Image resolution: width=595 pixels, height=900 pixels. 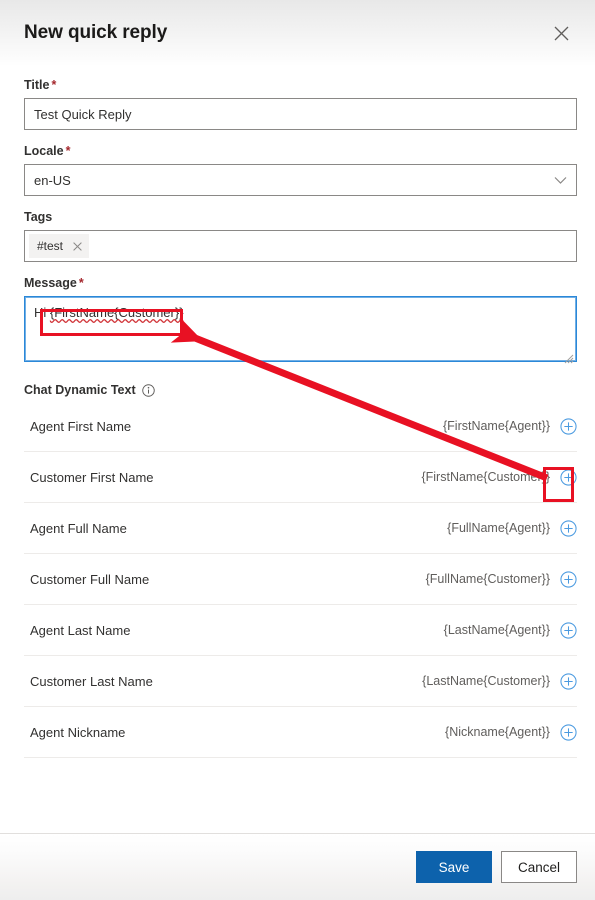 What do you see at coordinates (38, 217) in the screenshot?
I see `tags-label-text: Tags` at bounding box center [38, 217].